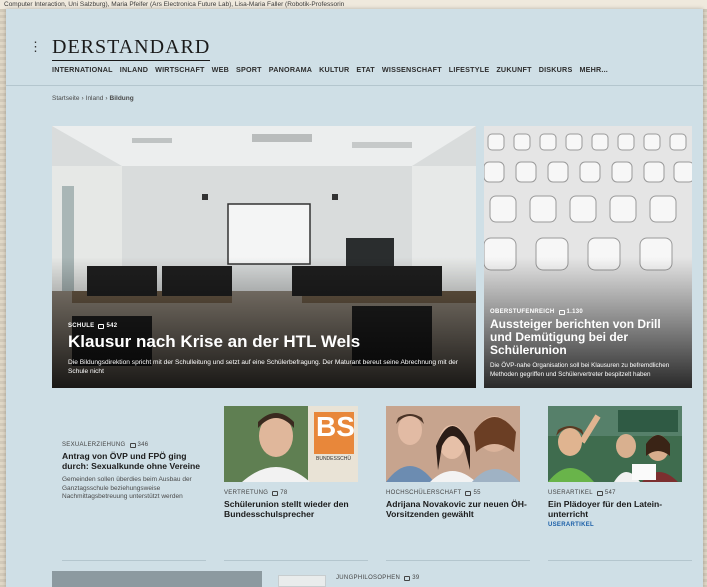  Describe the element at coordinates (296, 493) in the screenshot. I see `card-meta: VERTRETUNG 78` at that location.